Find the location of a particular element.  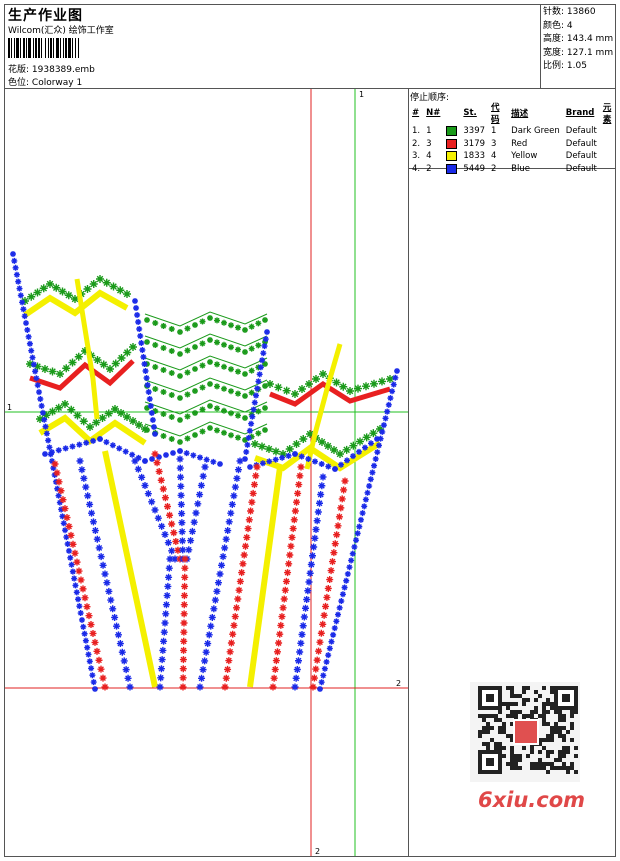

color-swatch is located at coordinates (452, 131).